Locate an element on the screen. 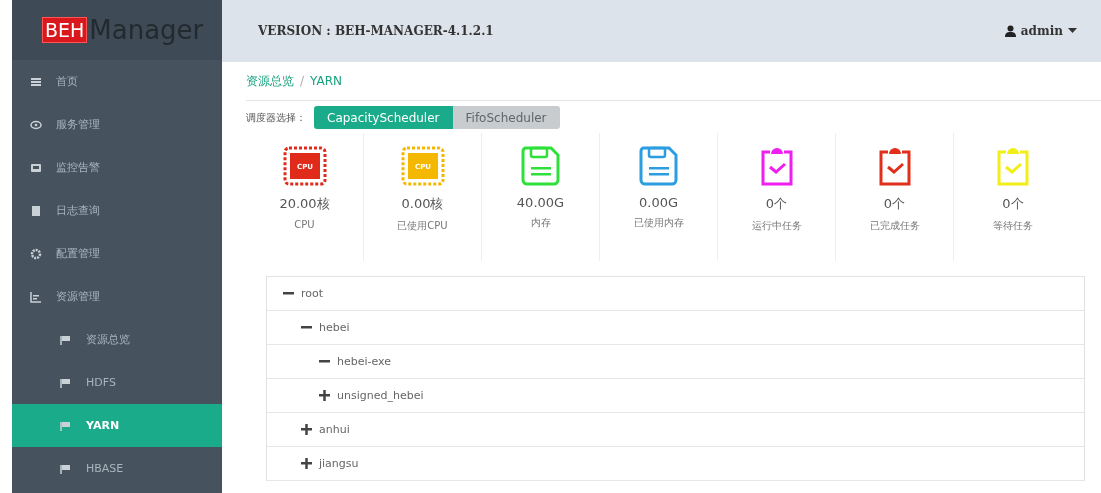  eye-icon is located at coordinates (36, 124).